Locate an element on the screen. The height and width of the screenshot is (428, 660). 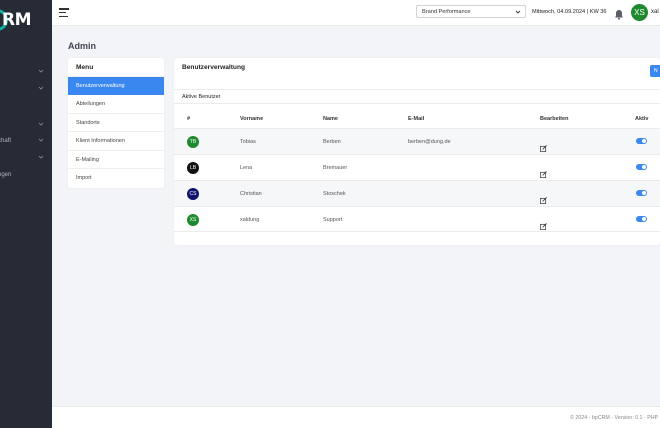
last-name: Support is located at coordinates (333, 220).